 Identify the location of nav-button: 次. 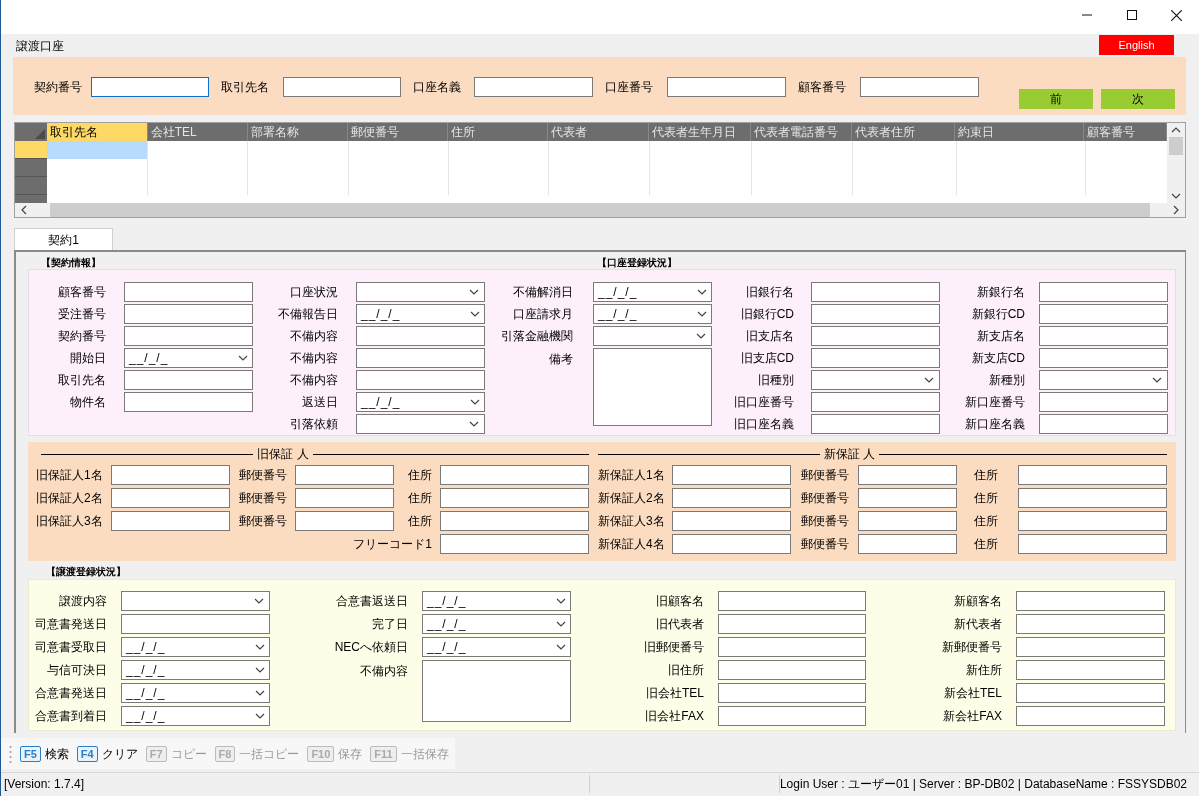
(1138, 99).